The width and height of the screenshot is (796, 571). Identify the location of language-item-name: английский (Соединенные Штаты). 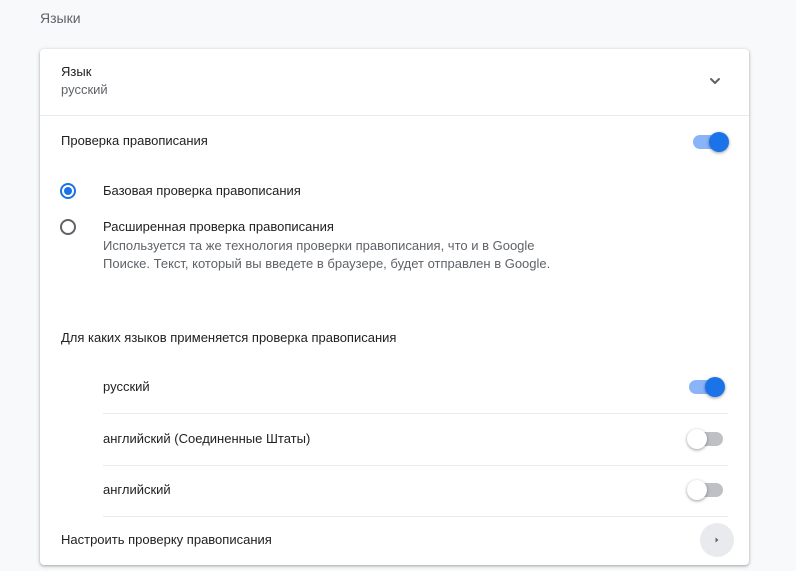
(207, 438).